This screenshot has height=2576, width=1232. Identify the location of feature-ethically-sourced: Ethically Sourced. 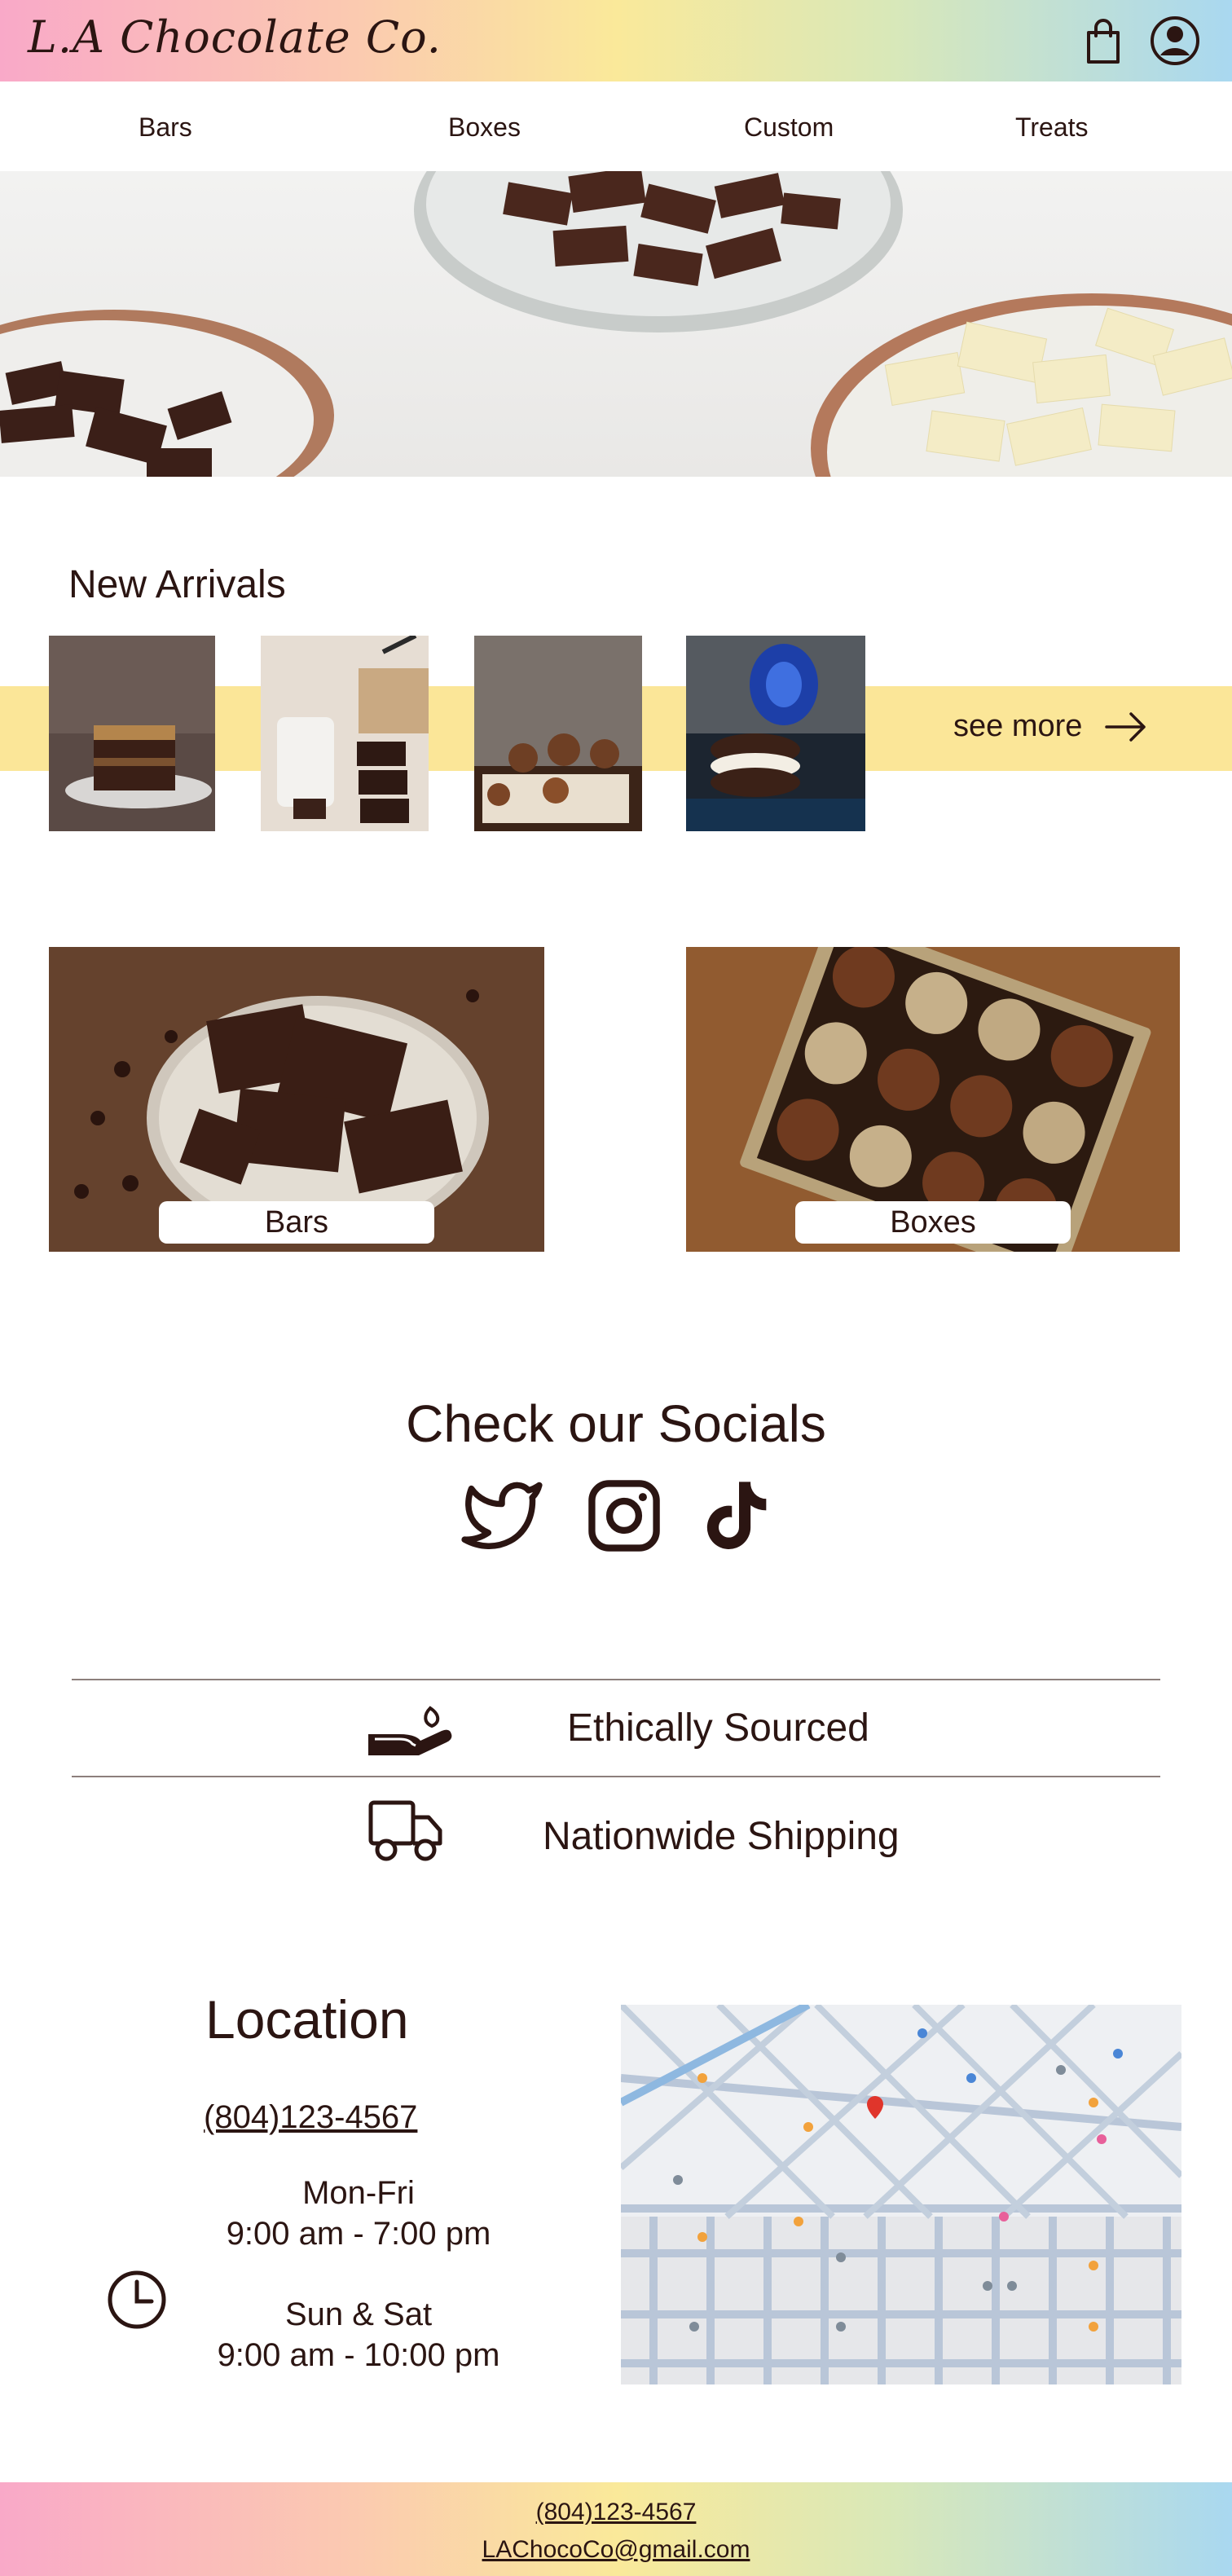
(718, 1728).